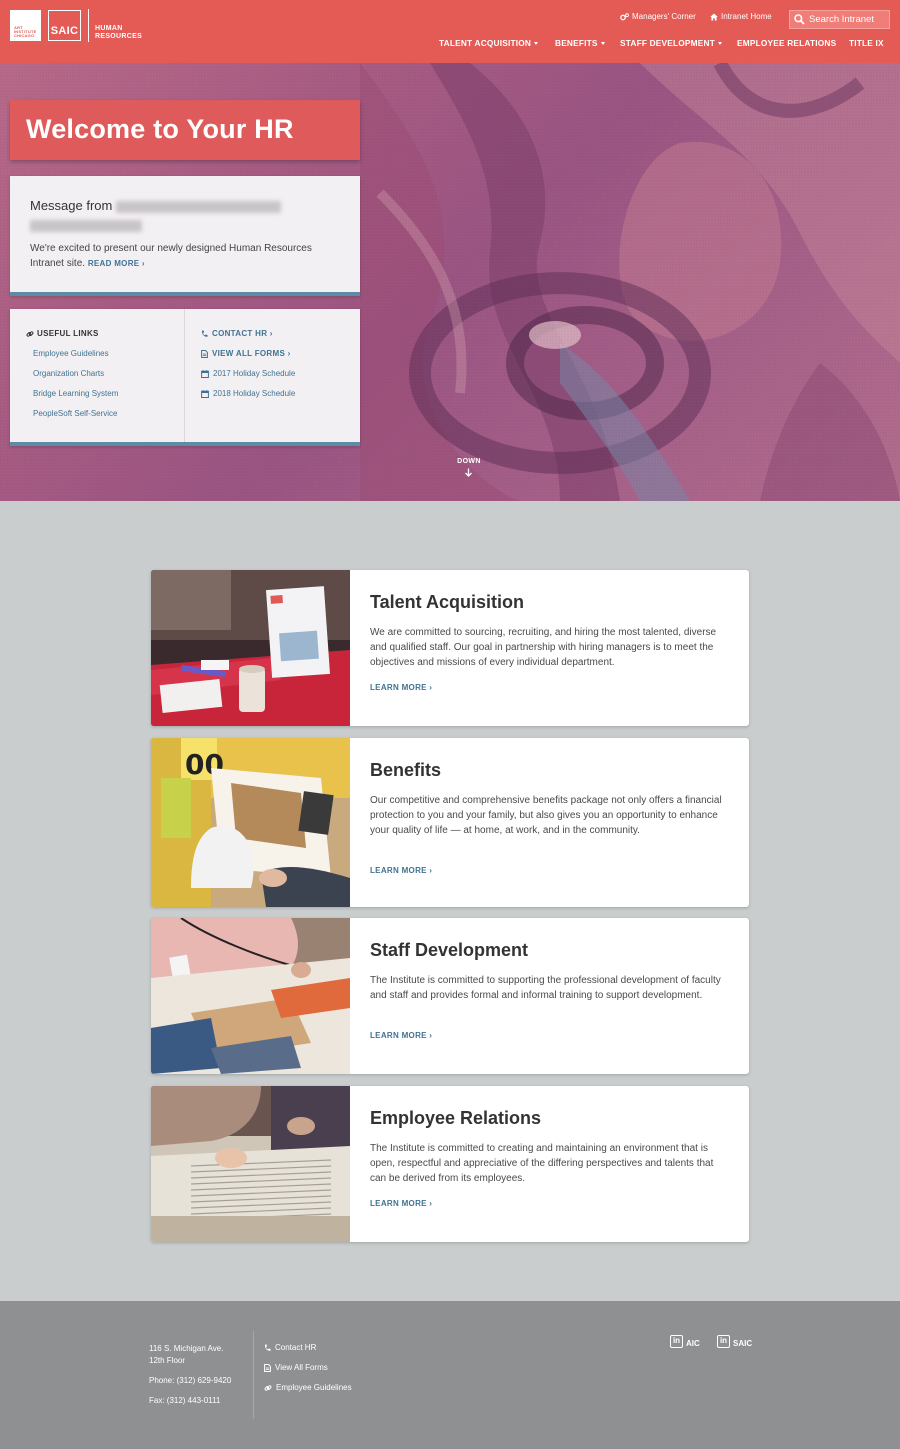 The width and height of the screenshot is (900, 1449). I want to click on view-all-forms-link: VIEW ALL FORMS ›, so click(246, 353).